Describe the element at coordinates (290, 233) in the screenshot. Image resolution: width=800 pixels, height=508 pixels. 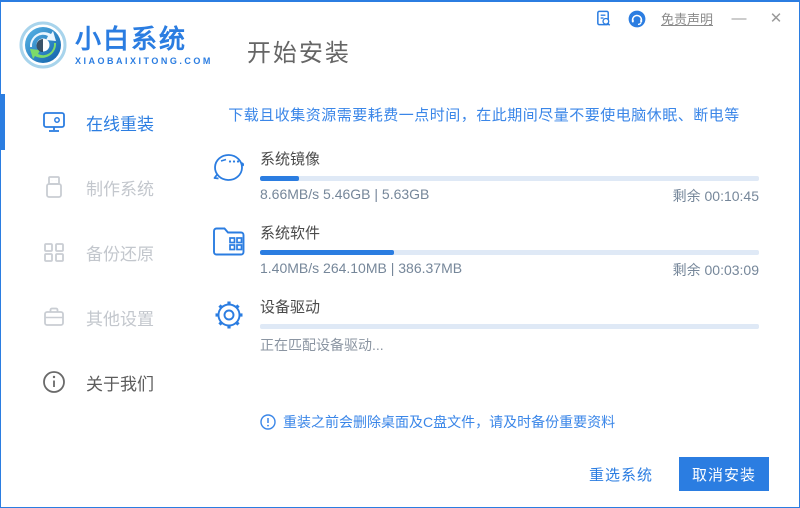
I see `task-name: 系统软件` at that location.